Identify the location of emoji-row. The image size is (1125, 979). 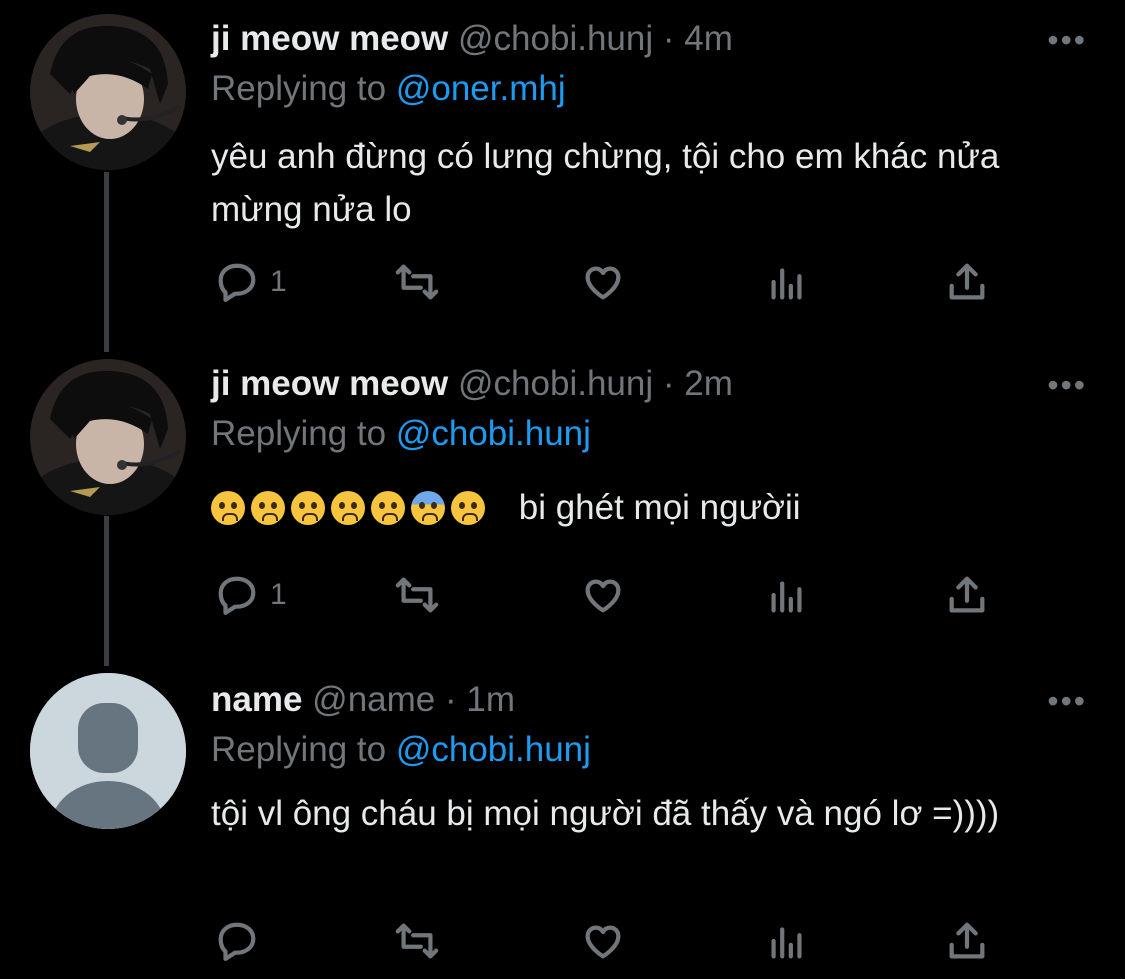
(356, 507).